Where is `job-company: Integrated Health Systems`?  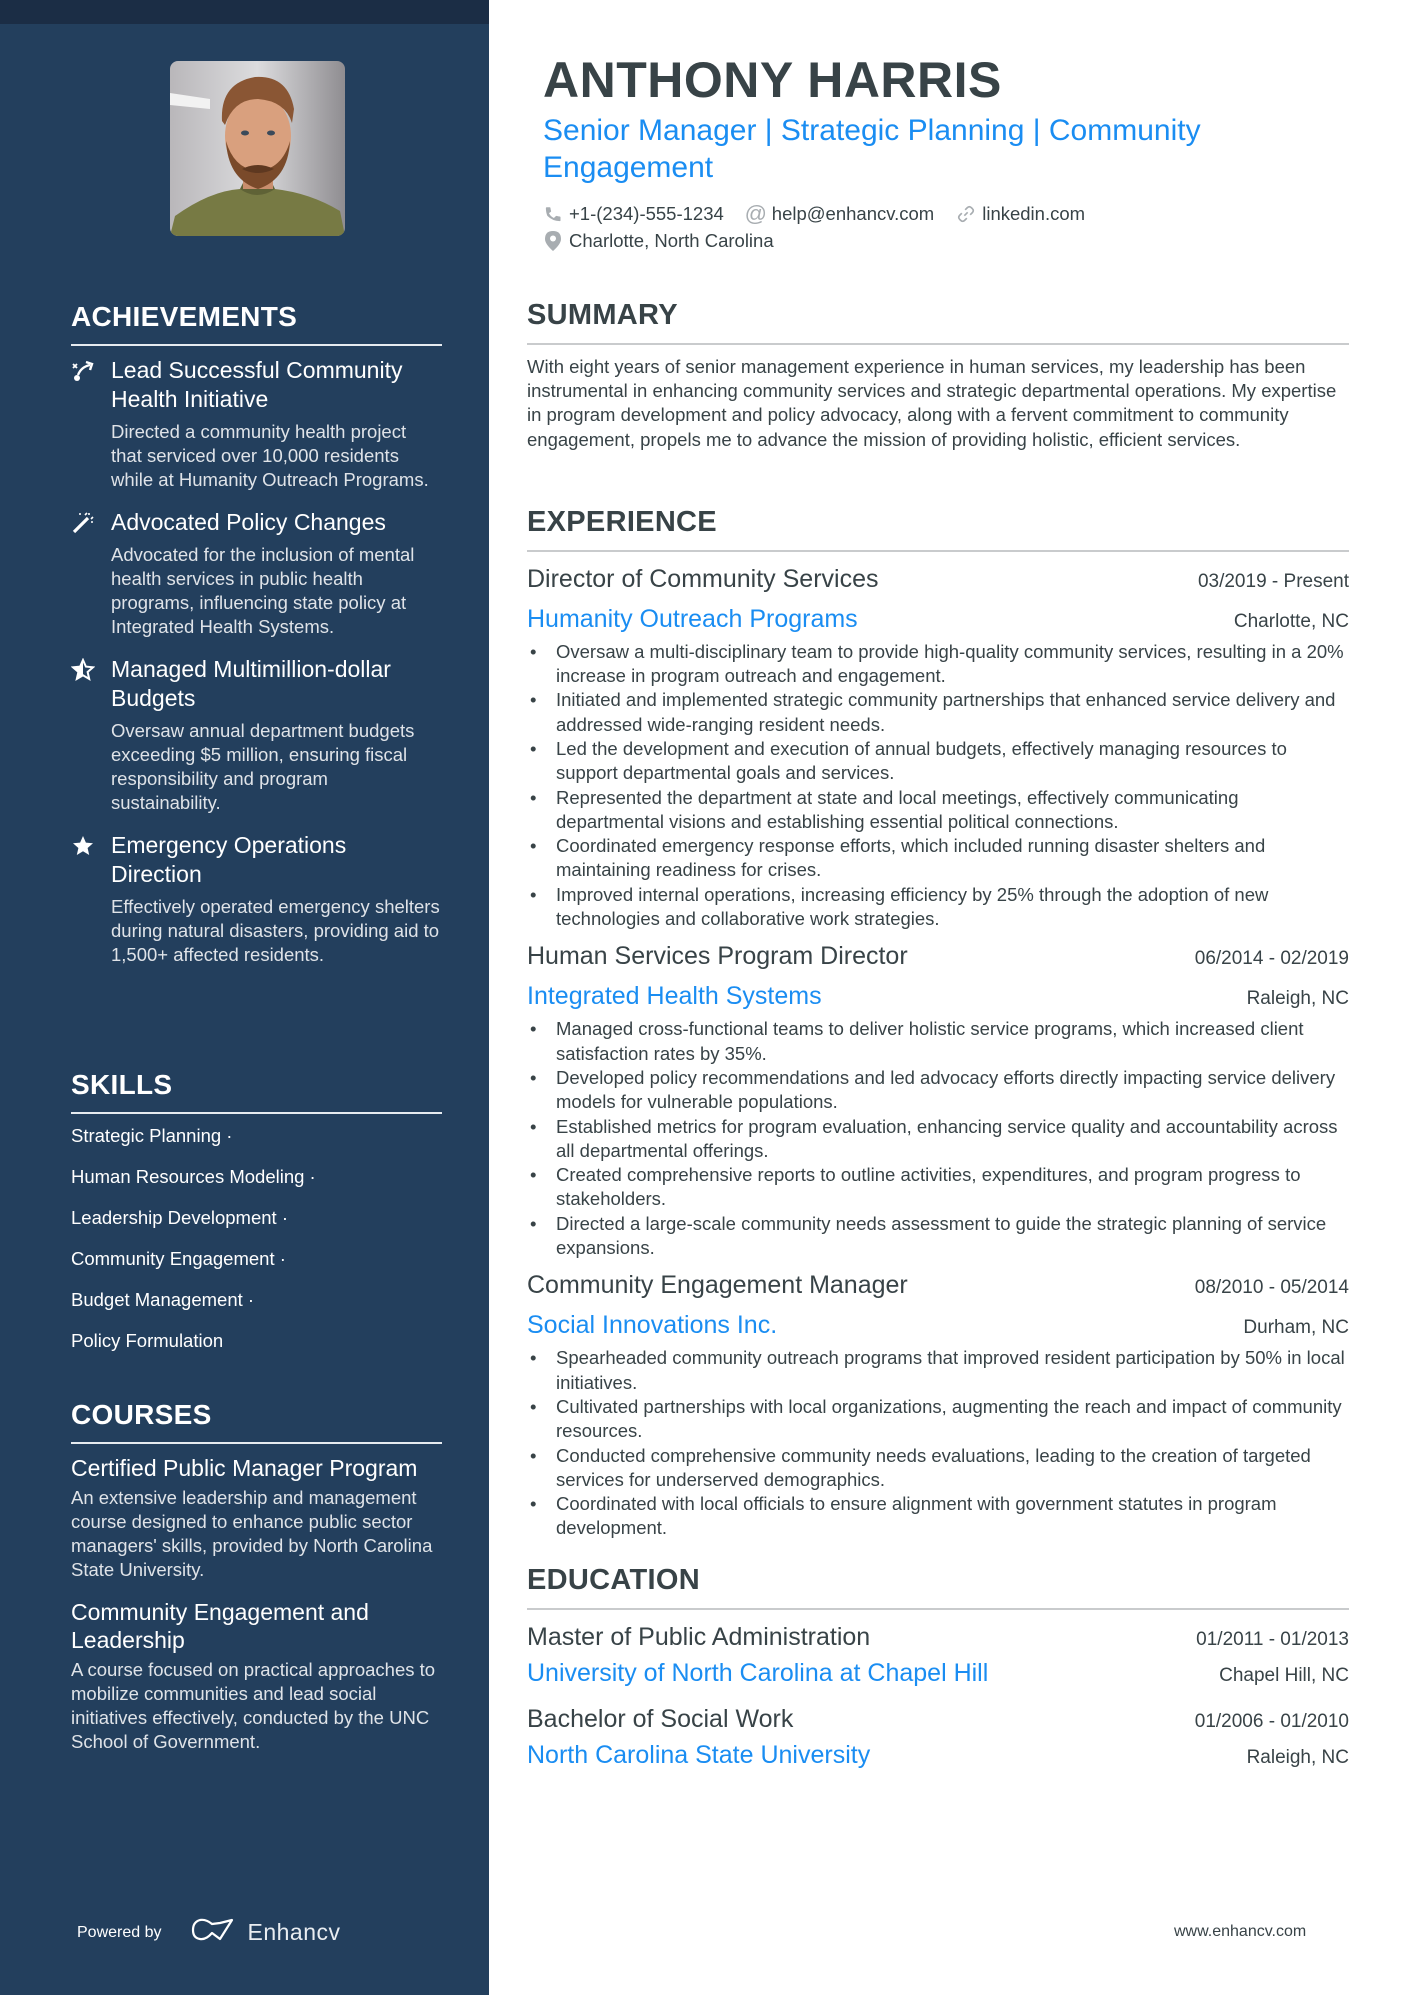 job-company: Integrated Health Systems is located at coordinates (674, 996).